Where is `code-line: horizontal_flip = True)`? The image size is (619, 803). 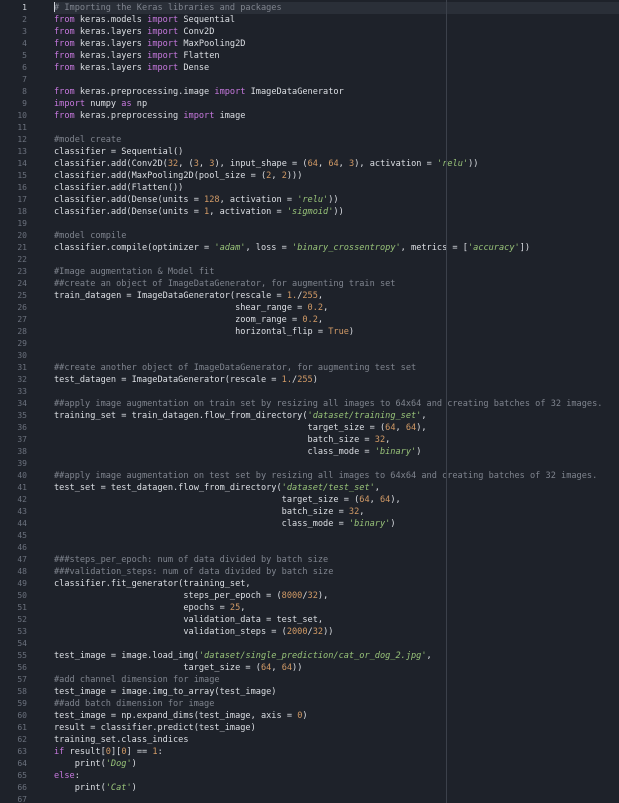 code-line: horizontal_flip = True) is located at coordinates (336, 332).